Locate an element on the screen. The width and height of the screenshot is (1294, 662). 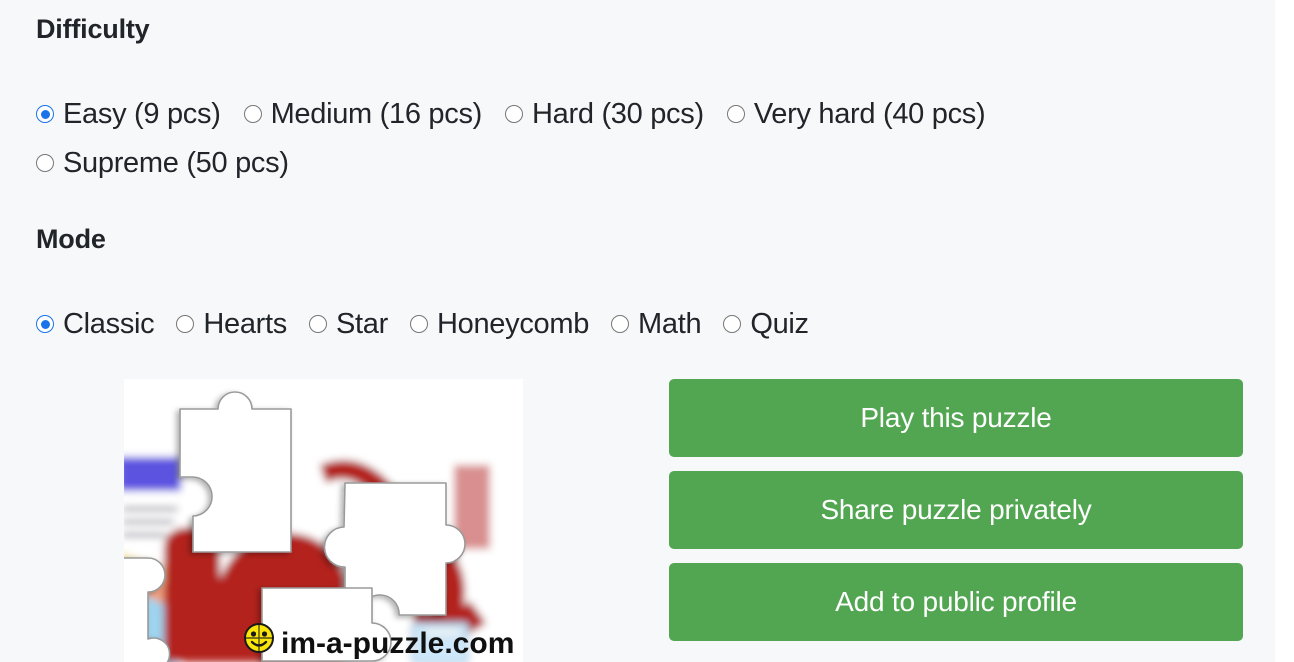
radio-label: Medium (16 pcs) is located at coordinates (376, 113).